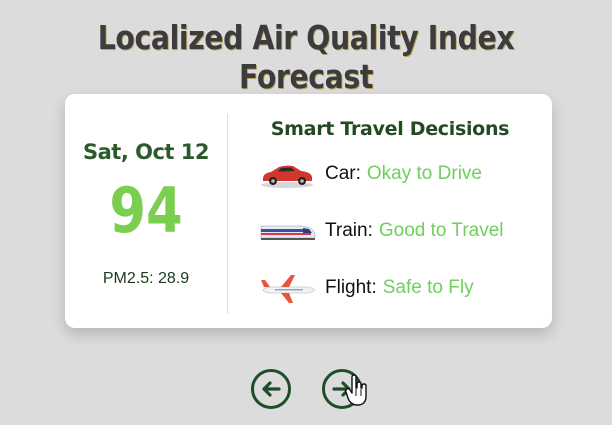  Describe the element at coordinates (227, 214) in the screenshot. I see `card-divider` at that location.